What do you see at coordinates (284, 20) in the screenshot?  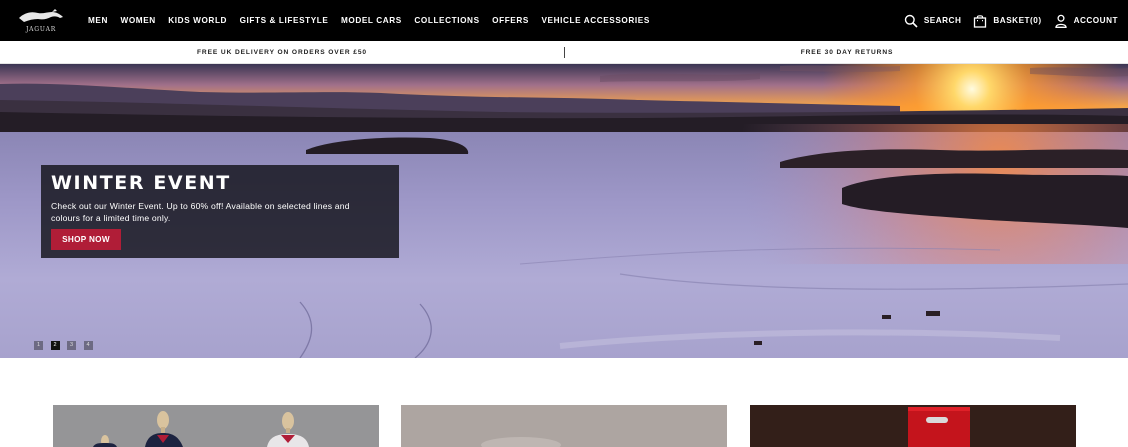 I see `nav-gifts-lifestyle: GIFTS & LIFESTYLE` at bounding box center [284, 20].